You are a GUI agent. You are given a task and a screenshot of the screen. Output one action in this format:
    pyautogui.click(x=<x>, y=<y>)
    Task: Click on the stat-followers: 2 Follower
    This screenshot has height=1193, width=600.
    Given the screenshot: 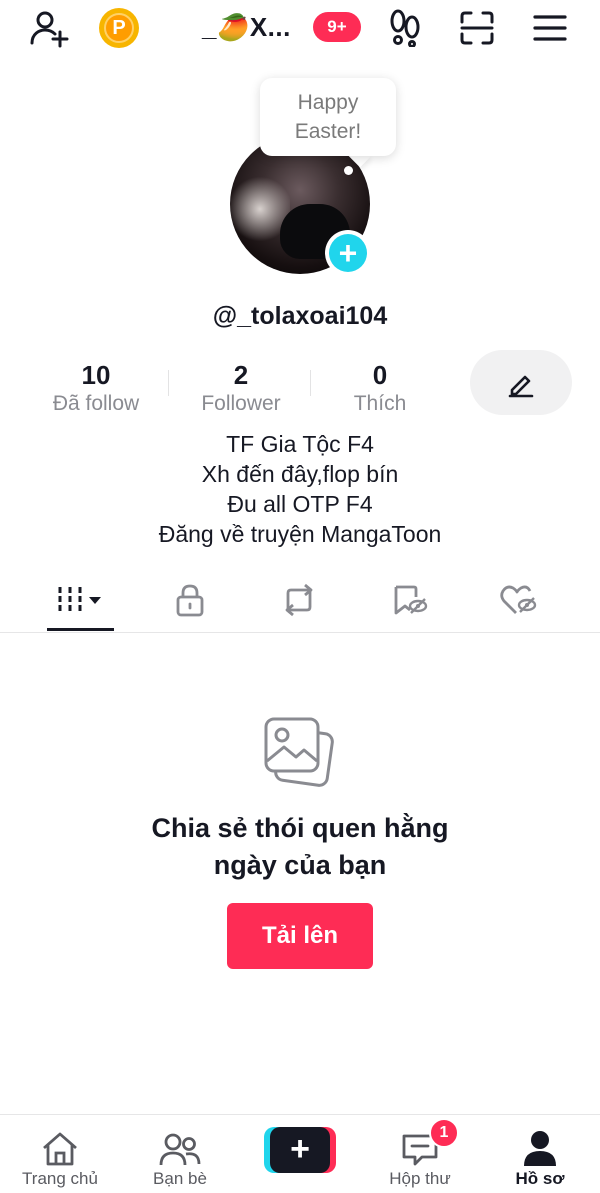 What is the action you would take?
    pyautogui.click(x=241, y=389)
    